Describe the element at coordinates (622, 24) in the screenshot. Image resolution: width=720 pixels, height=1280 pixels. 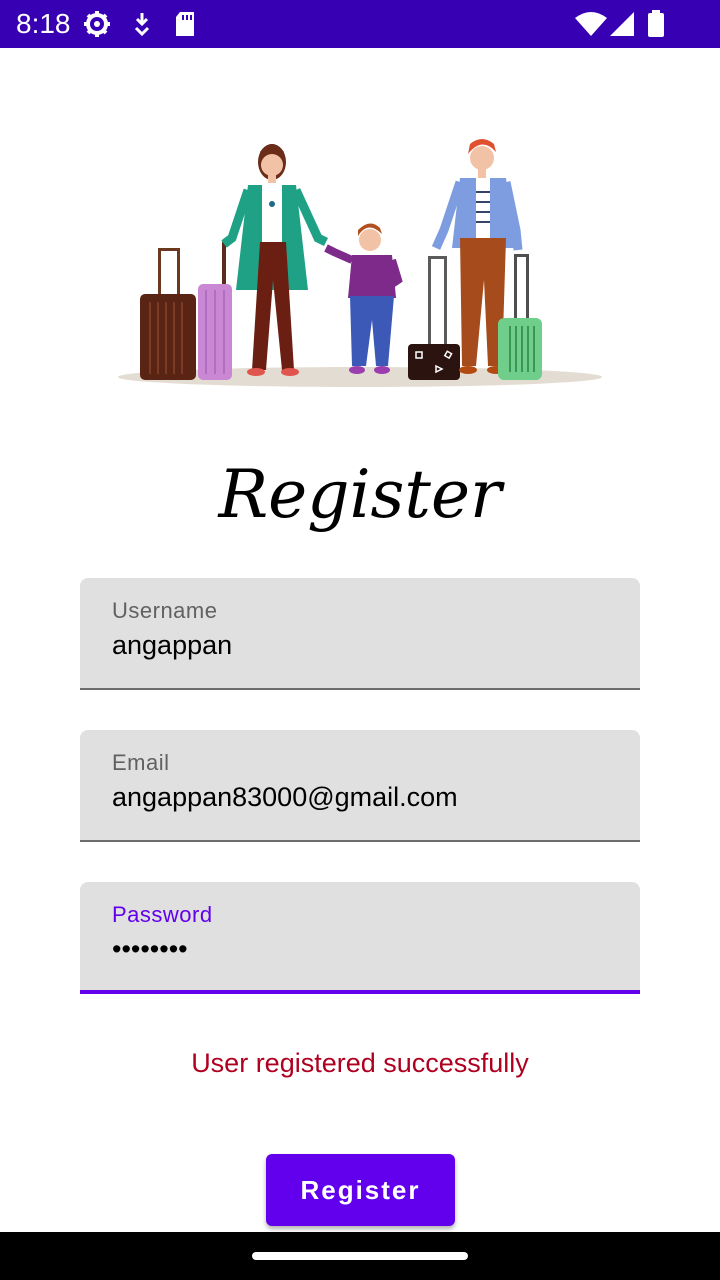
I see `signal-icon` at that location.